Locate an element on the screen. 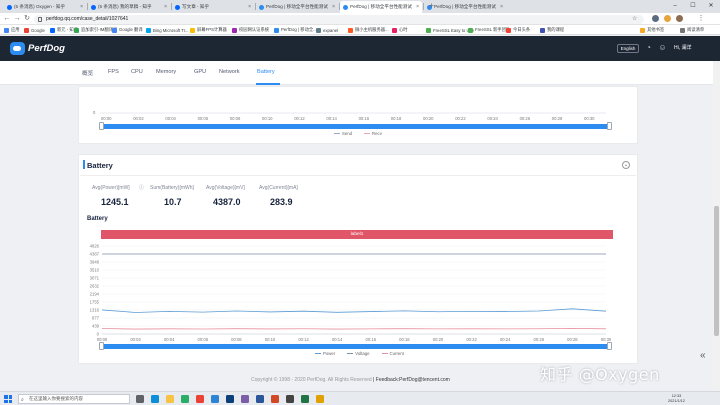 The width and height of the screenshot is (720, 405). network-slider-handle-right is located at coordinates (609, 126).